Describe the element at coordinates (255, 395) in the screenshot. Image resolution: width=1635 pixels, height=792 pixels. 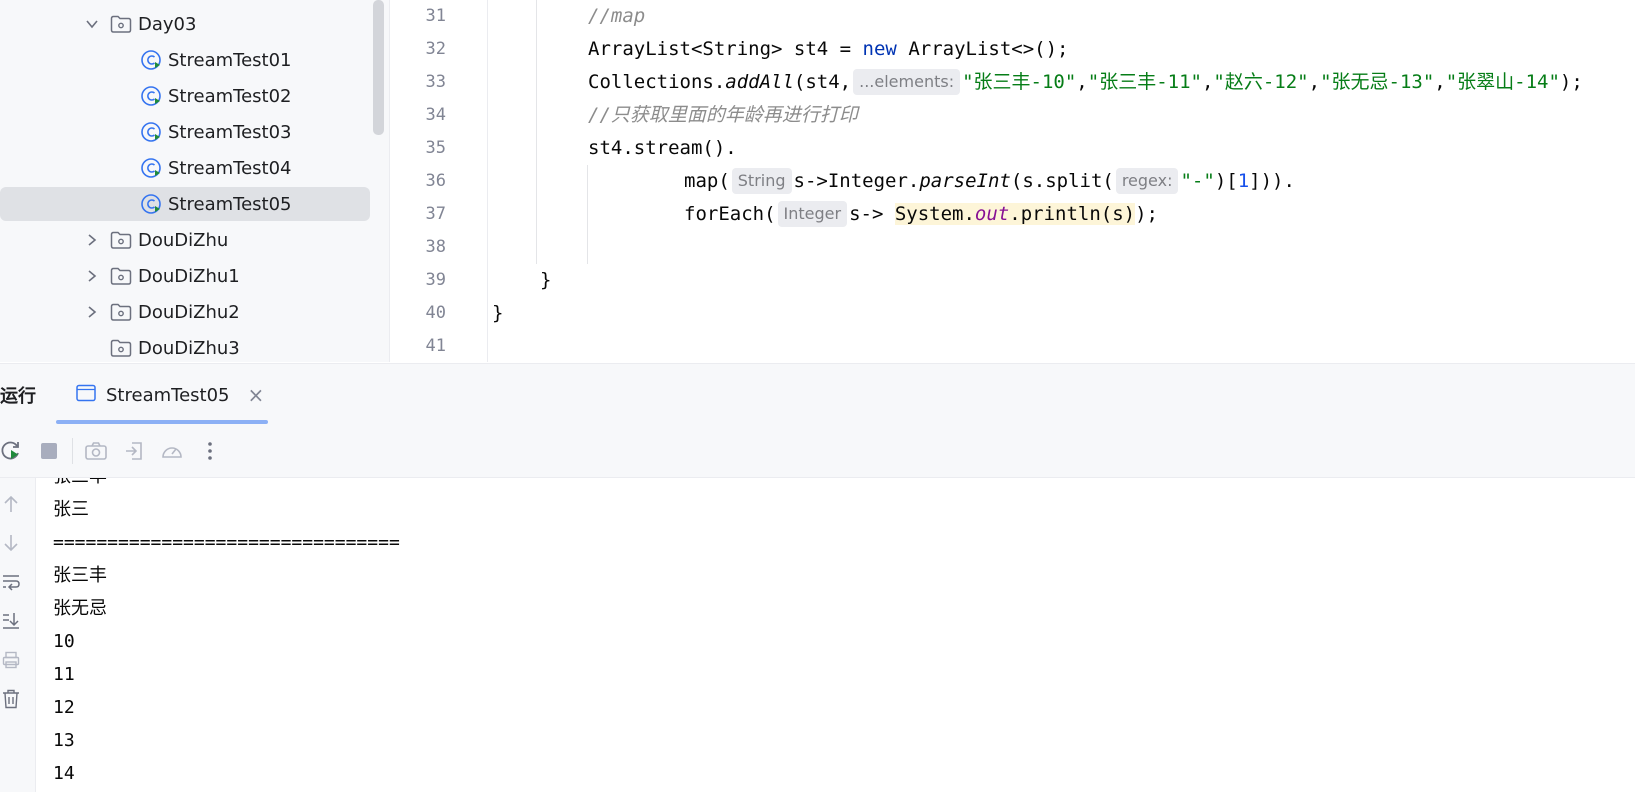
I see `close-icon: ×` at that location.